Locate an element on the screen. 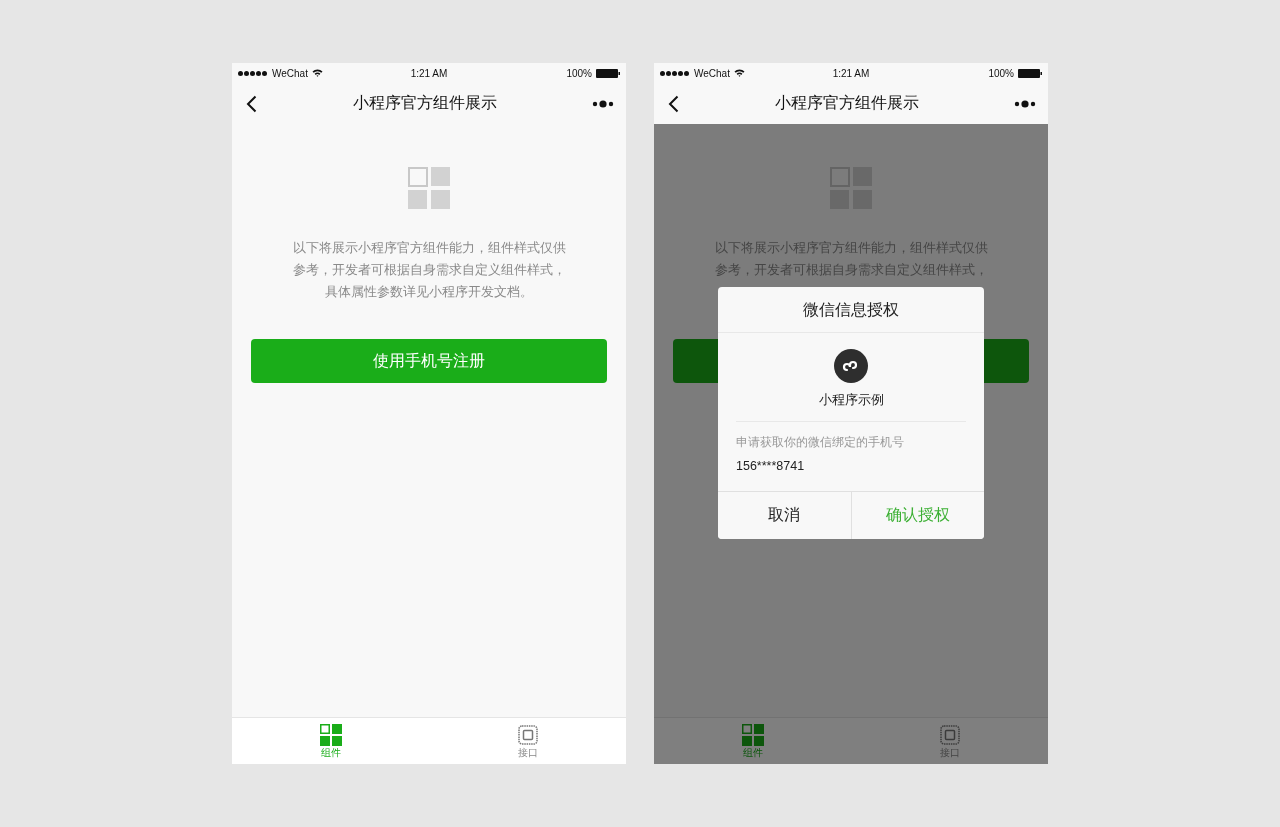  confirm-button: 确认授权 is located at coordinates (917, 515).